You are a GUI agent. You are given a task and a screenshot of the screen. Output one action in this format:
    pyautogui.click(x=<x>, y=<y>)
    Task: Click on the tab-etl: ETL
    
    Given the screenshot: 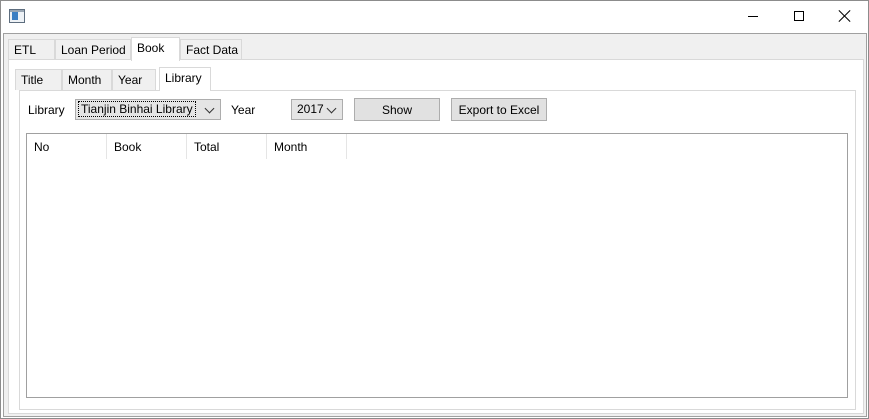 What is the action you would take?
    pyautogui.click(x=31, y=49)
    